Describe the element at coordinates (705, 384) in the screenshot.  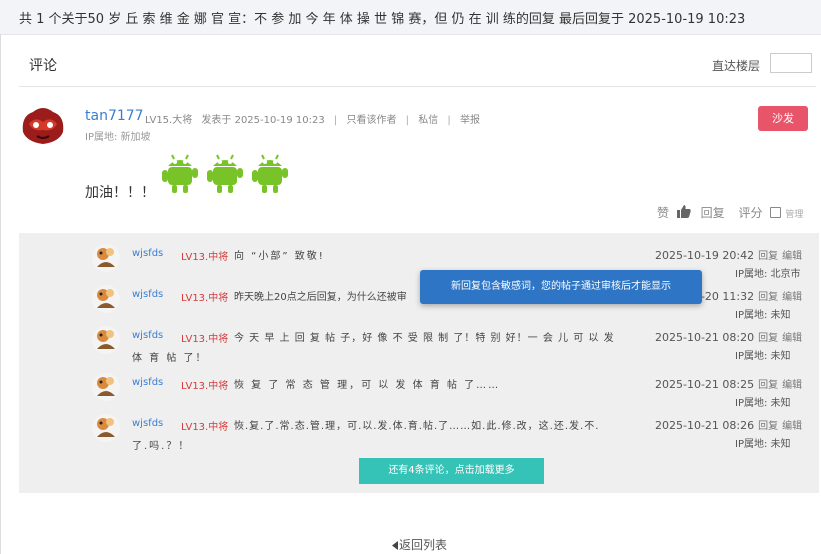
I see `reply-timestamp: 2025-10-21 08:25` at that location.